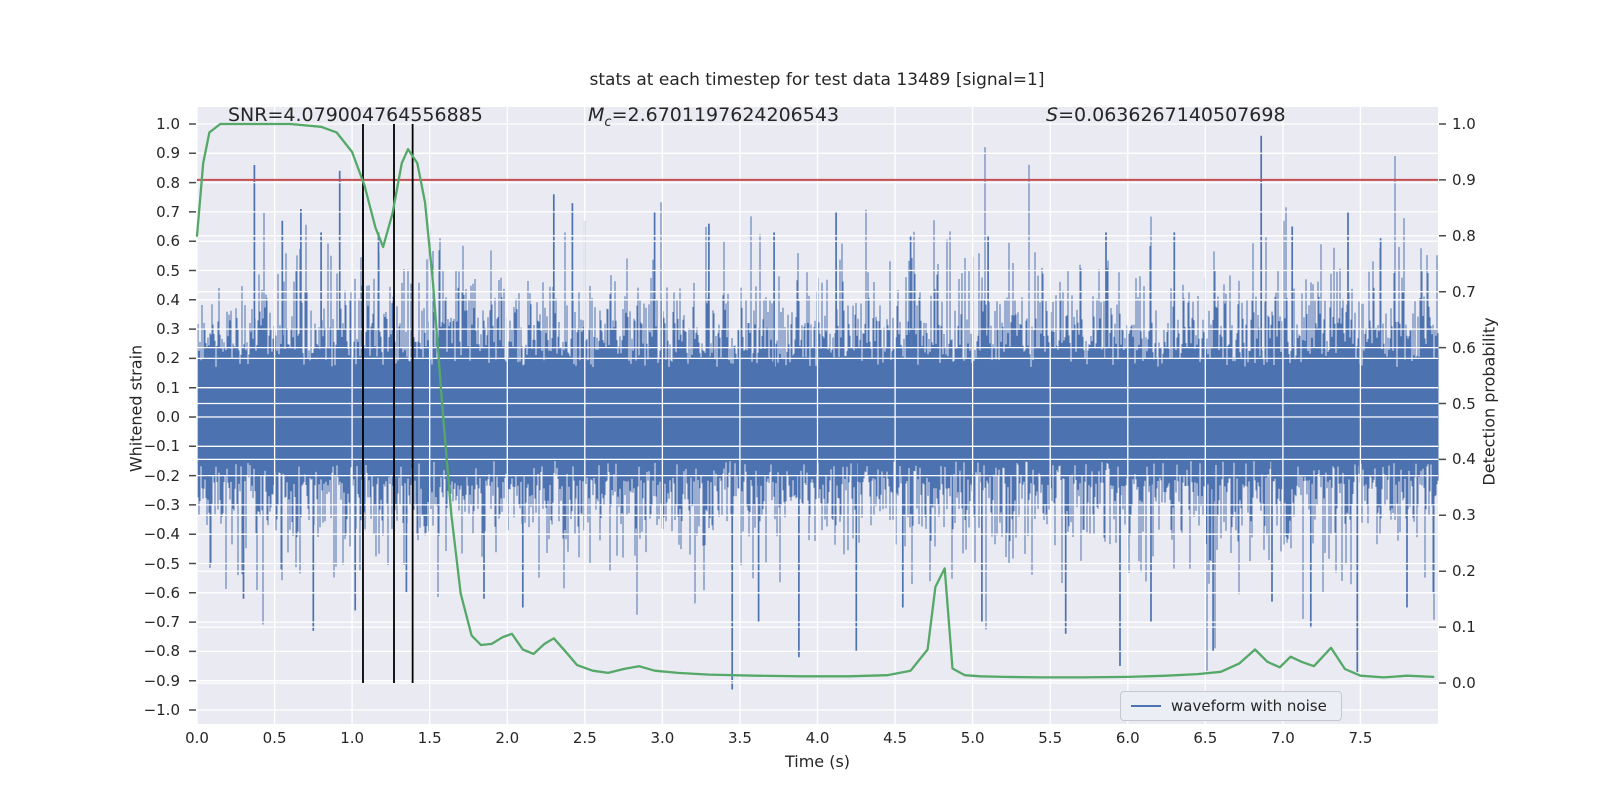  Describe the element at coordinates (584, 738) in the screenshot. I see `x-tick-label: 2.5` at that location.